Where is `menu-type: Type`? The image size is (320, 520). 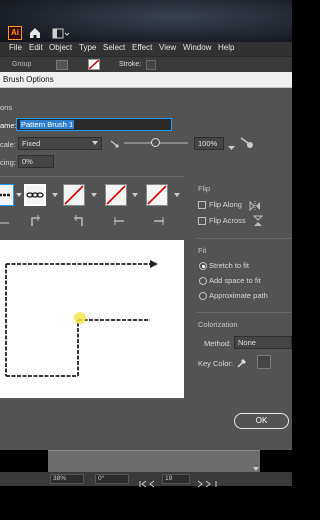
menu-type: Type is located at coordinates (87, 47).